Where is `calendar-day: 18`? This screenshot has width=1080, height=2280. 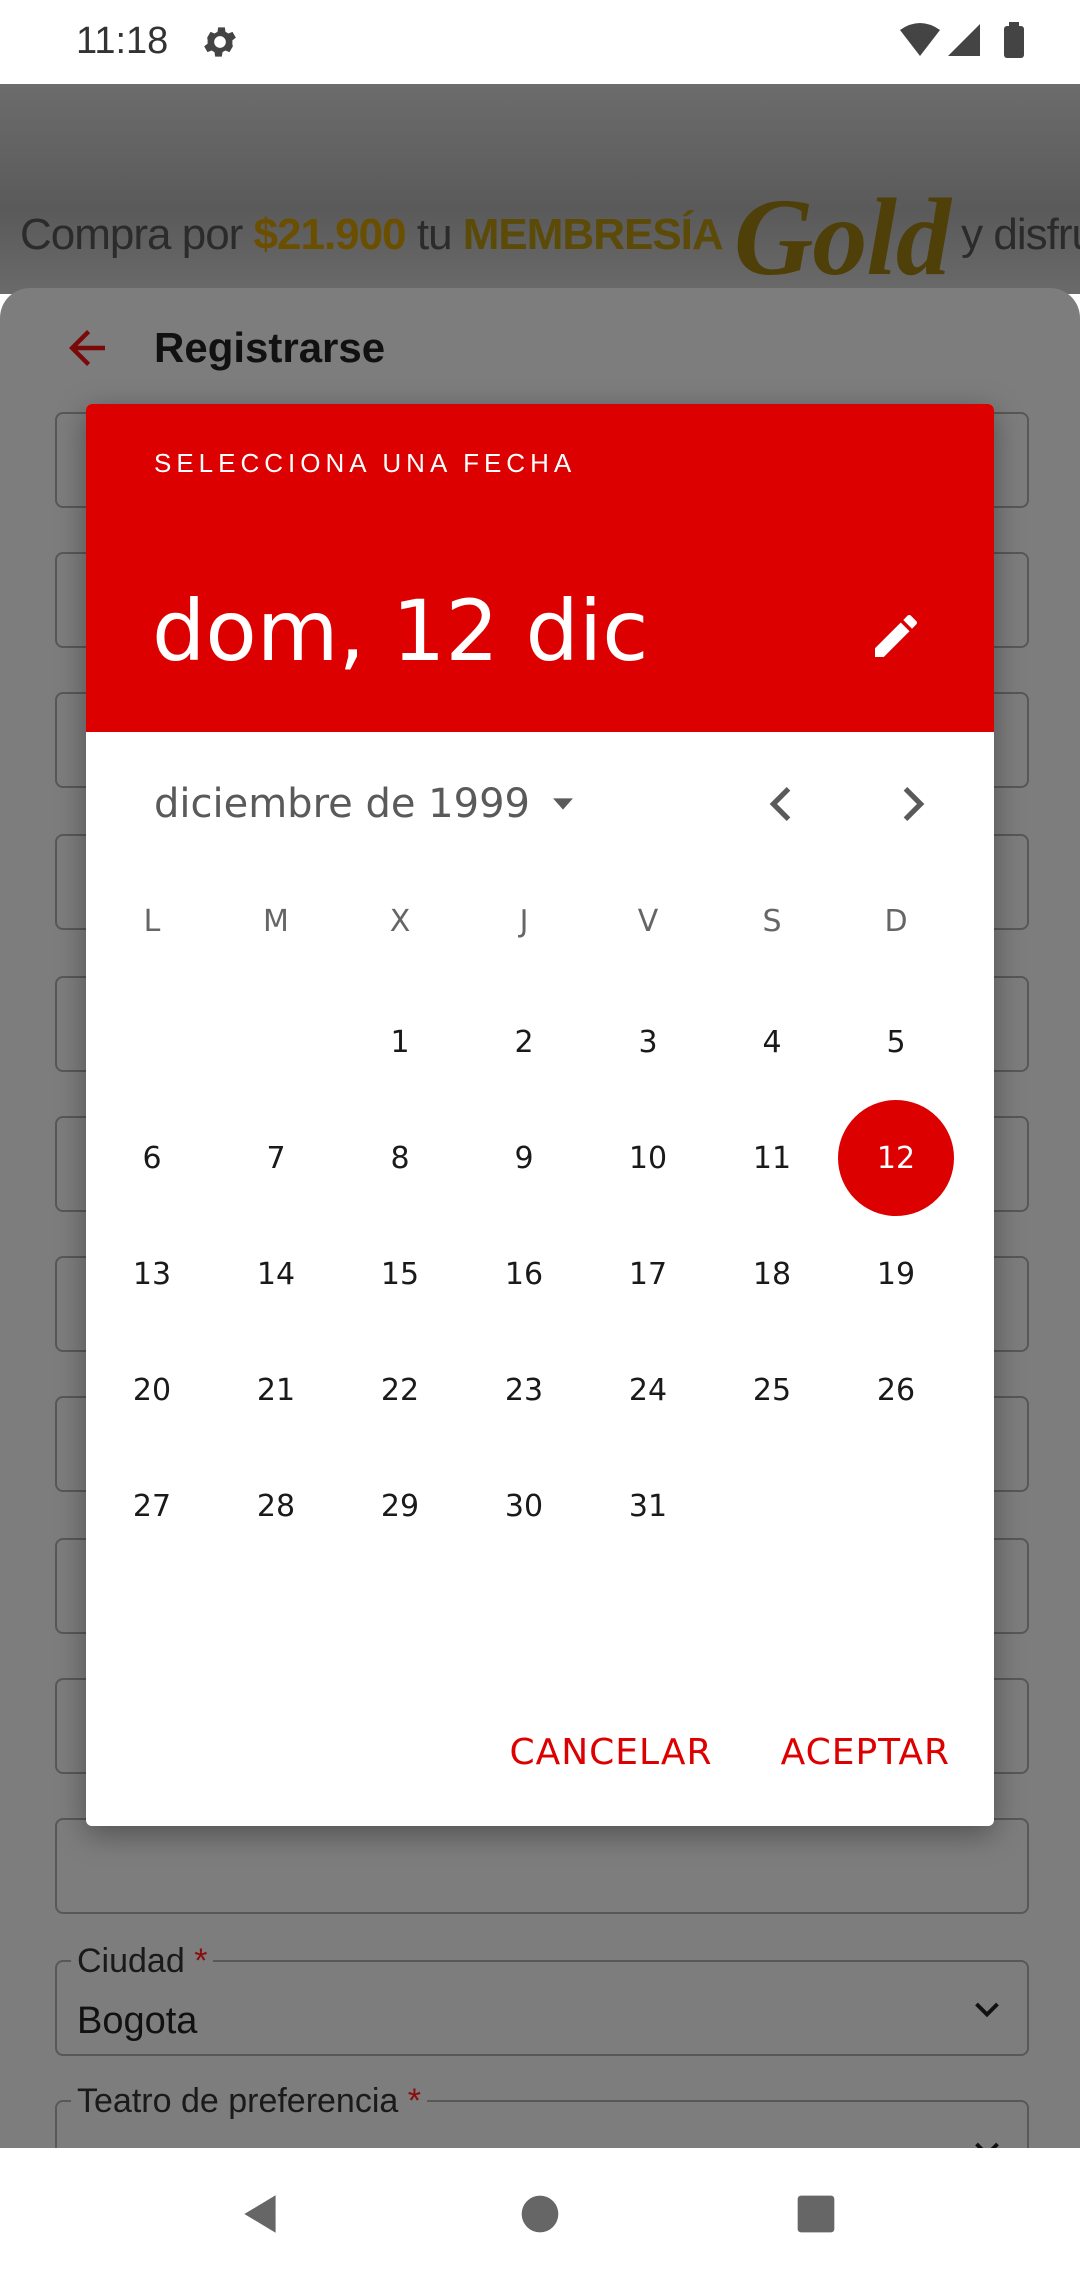 calendar-day: 18 is located at coordinates (772, 1274).